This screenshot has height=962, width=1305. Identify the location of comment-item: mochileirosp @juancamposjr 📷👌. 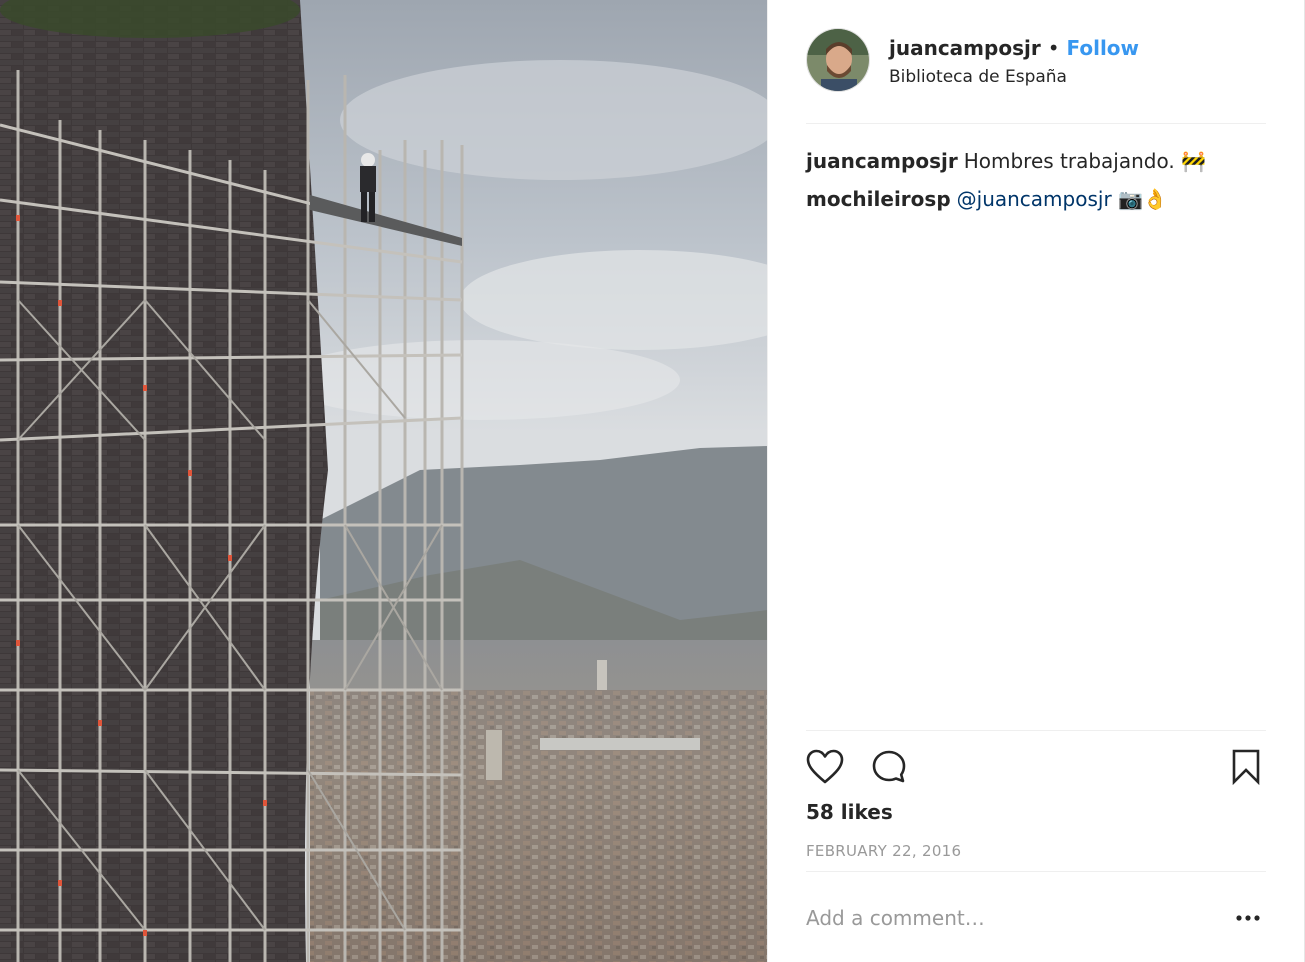
(1036, 199).